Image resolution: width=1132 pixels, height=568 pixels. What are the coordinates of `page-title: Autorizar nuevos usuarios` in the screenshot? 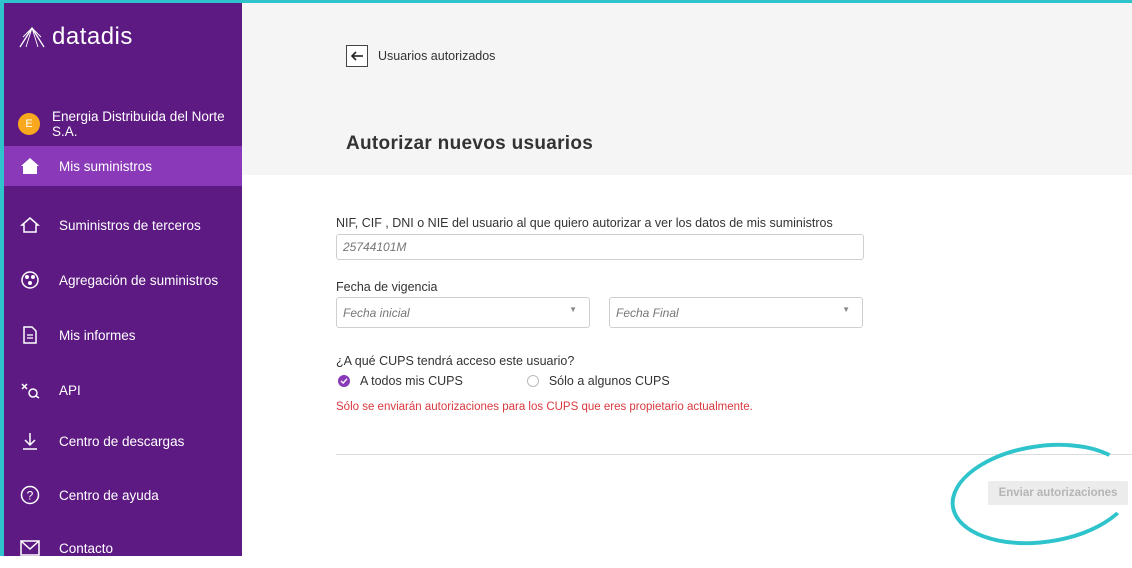 It's located at (470, 143).